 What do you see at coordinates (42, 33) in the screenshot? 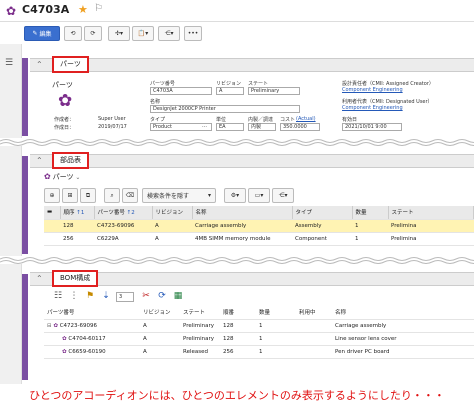
I see `edit-button: ✎ 編集` at bounding box center [42, 33].